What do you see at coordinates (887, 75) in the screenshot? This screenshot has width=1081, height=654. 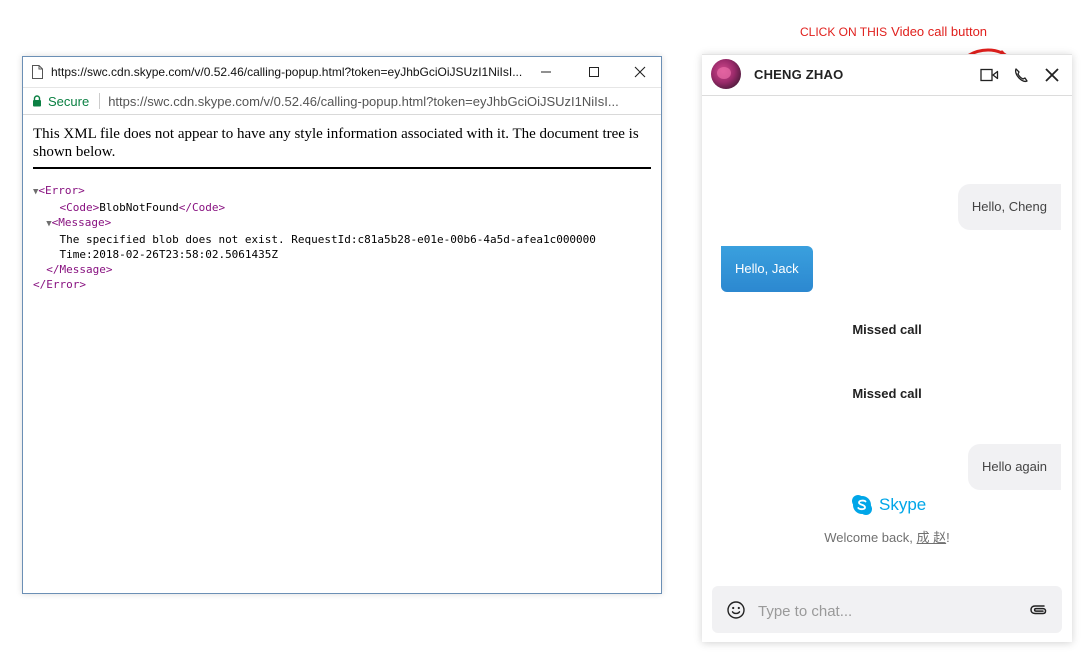 I see `chat-header: CHENG ZHAO` at bounding box center [887, 75].